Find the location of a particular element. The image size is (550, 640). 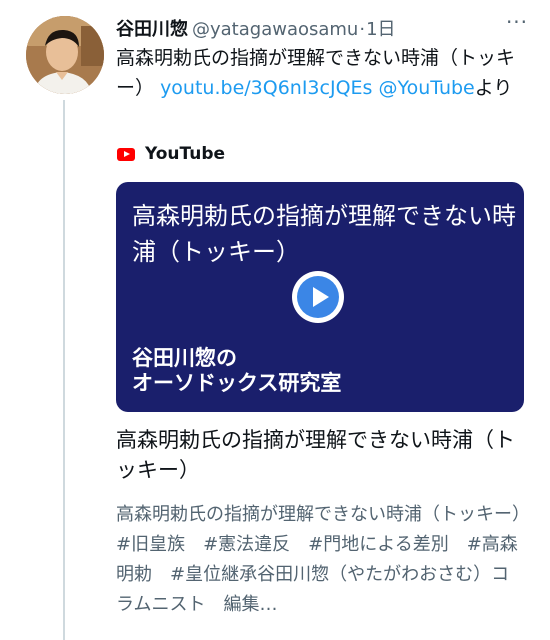

youtube-logo-icon is located at coordinates (126, 154).